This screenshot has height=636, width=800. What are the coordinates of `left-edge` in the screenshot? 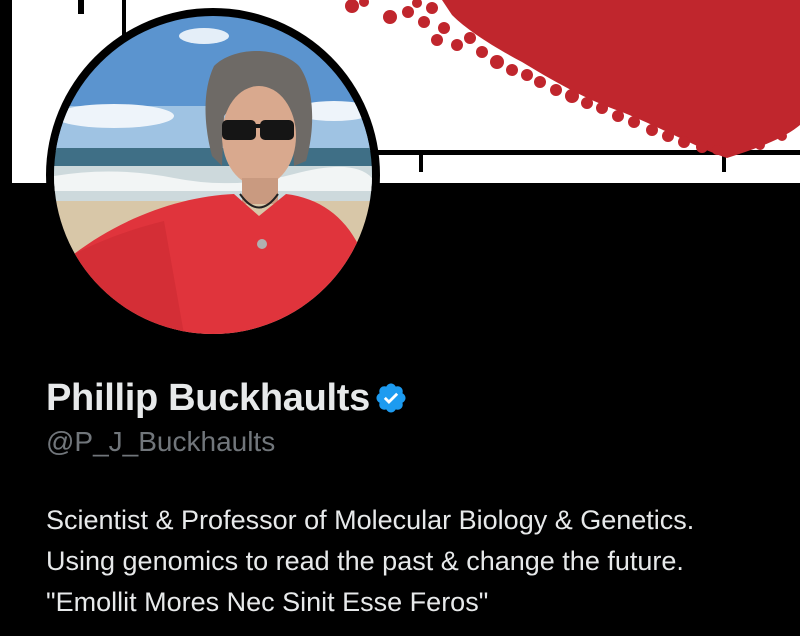 It's located at (6, 318).